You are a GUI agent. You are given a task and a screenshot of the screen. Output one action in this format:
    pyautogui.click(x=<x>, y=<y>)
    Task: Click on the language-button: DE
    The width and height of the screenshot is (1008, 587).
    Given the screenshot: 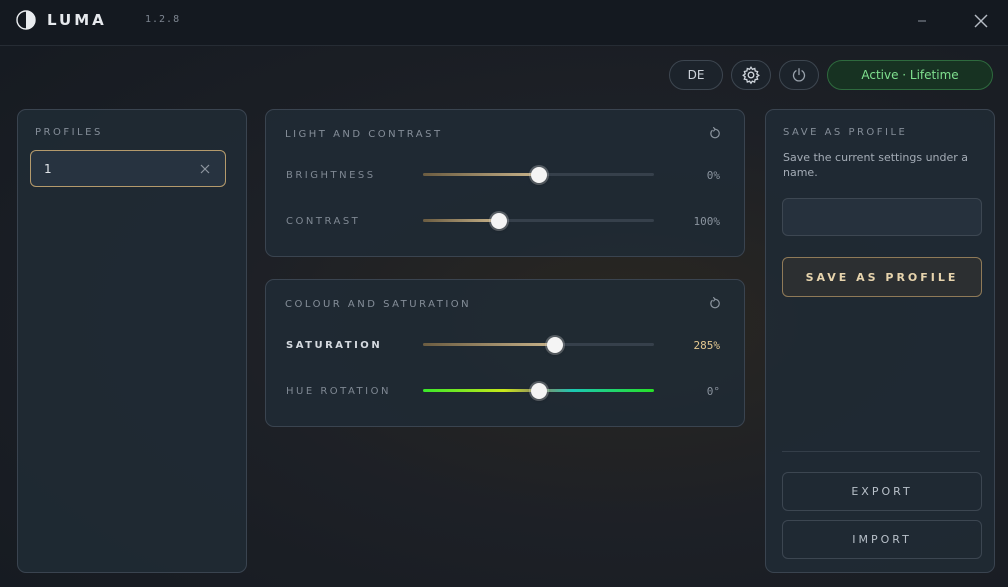 What is the action you would take?
    pyautogui.click(x=696, y=75)
    